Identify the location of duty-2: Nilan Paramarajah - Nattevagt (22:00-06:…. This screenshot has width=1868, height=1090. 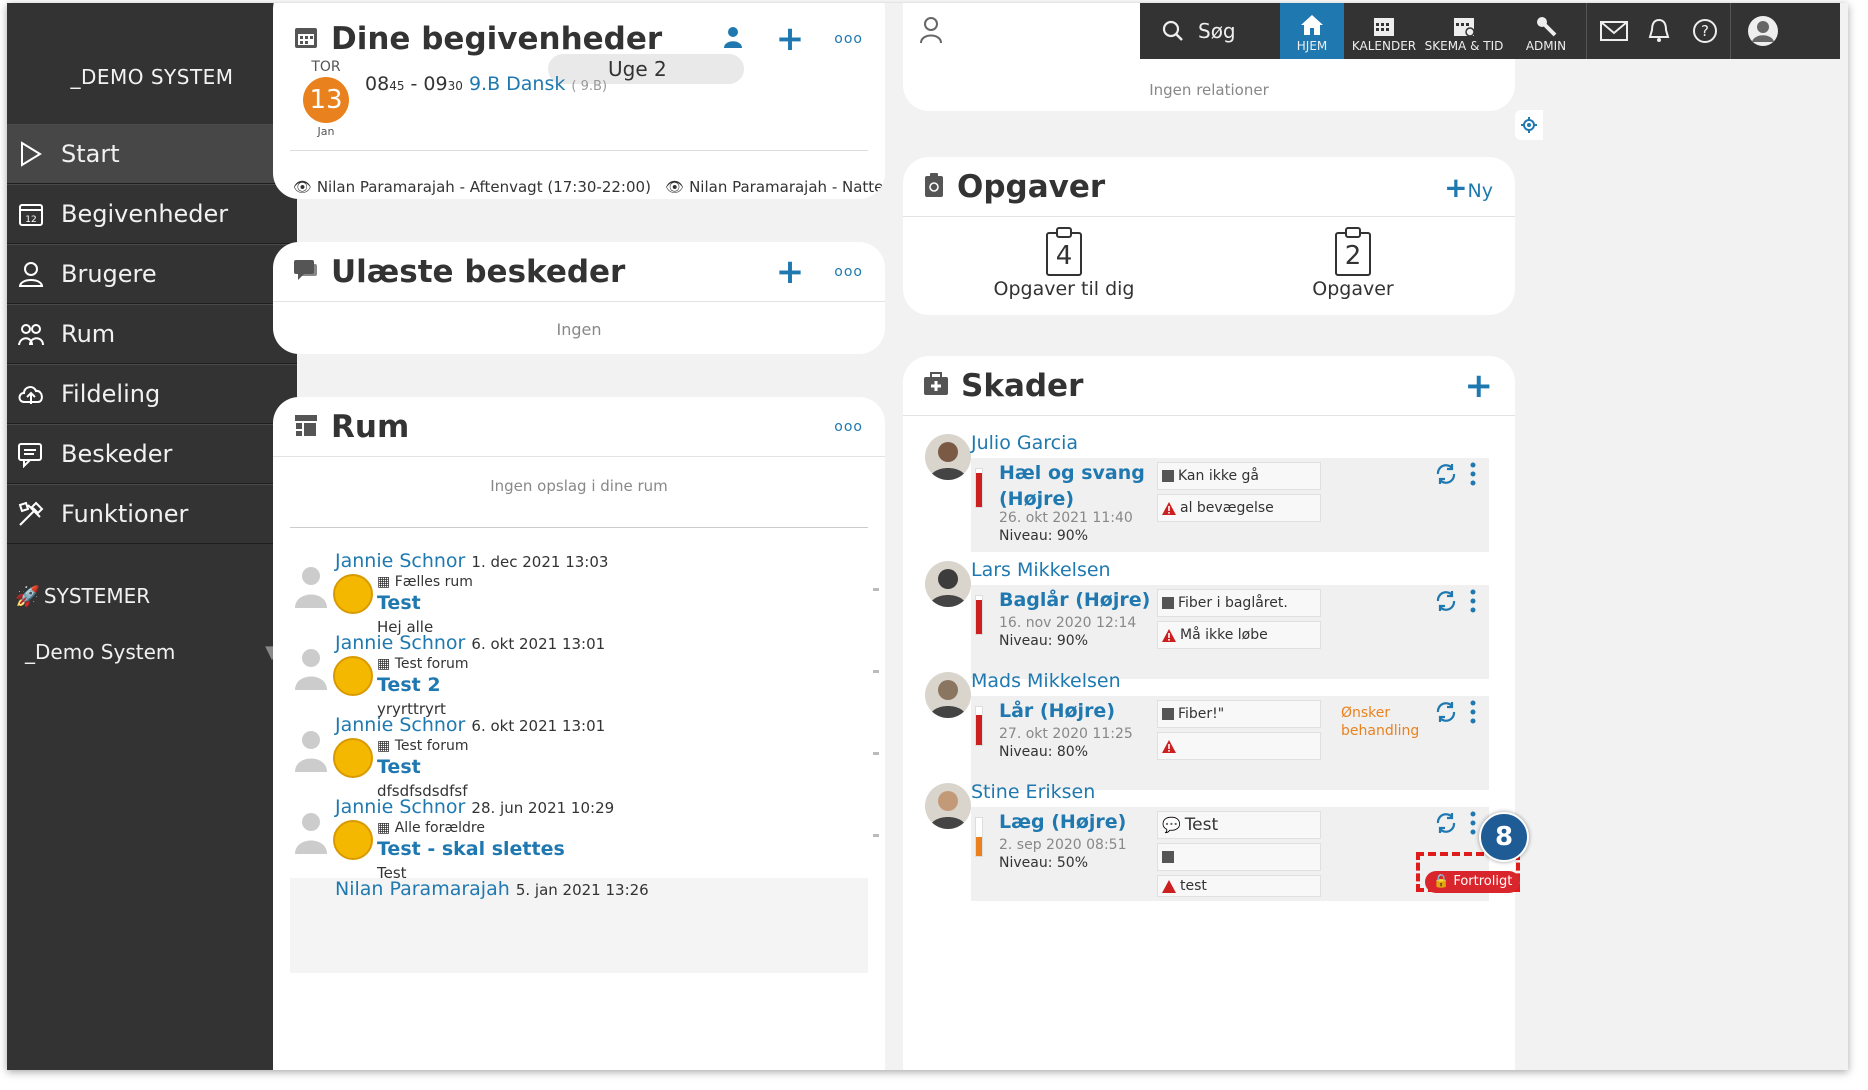
(787, 187).